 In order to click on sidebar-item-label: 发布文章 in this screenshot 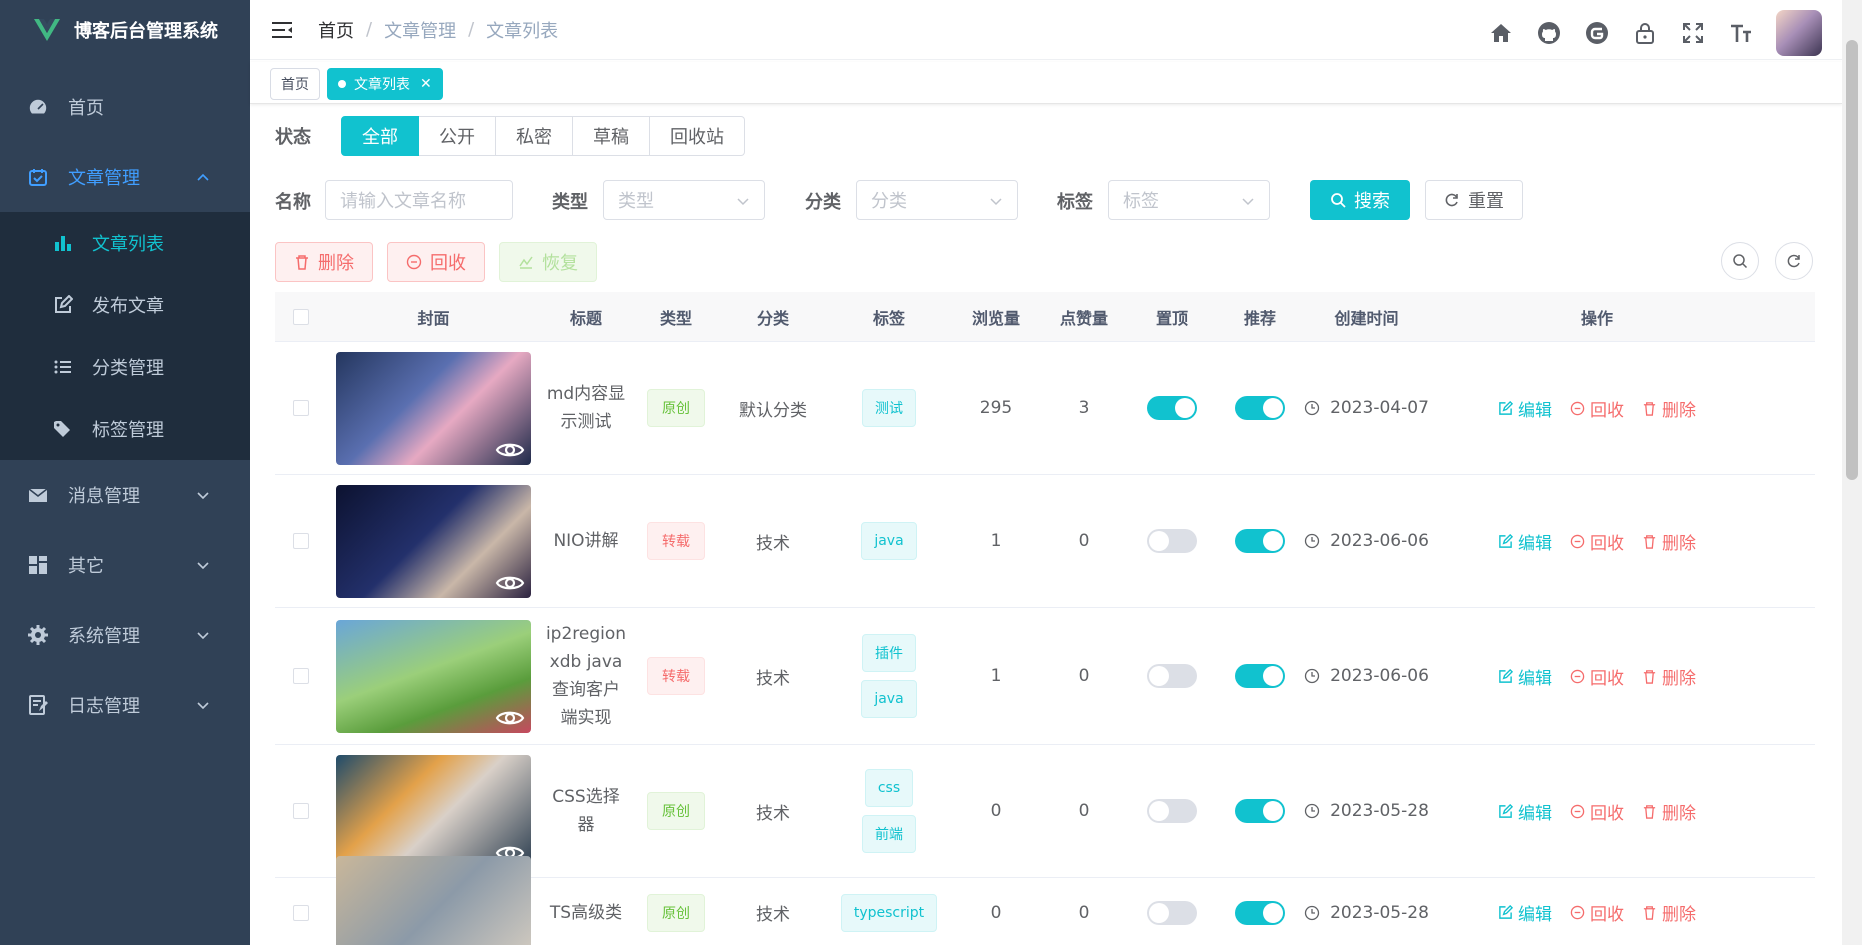, I will do `click(128, 306)`.